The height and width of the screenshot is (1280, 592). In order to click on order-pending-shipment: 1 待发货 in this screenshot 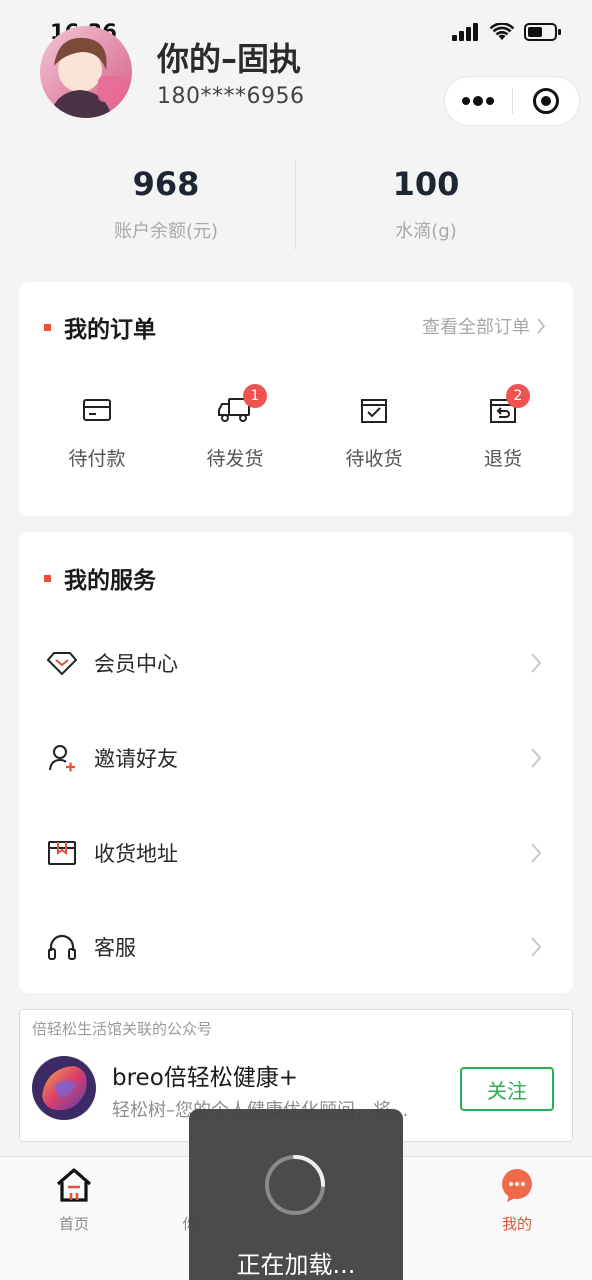, I will do `click(235, 427)`.